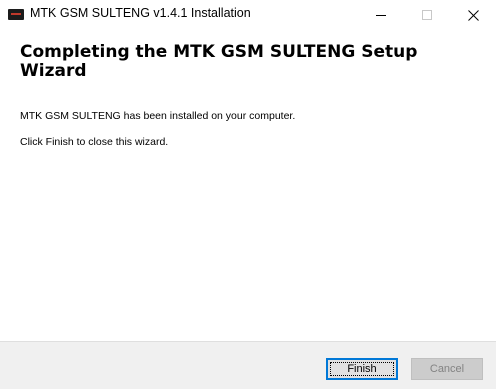 The image size is (496, 389). I want to click on cancel-button-label: Cancel, so click(447, 369).